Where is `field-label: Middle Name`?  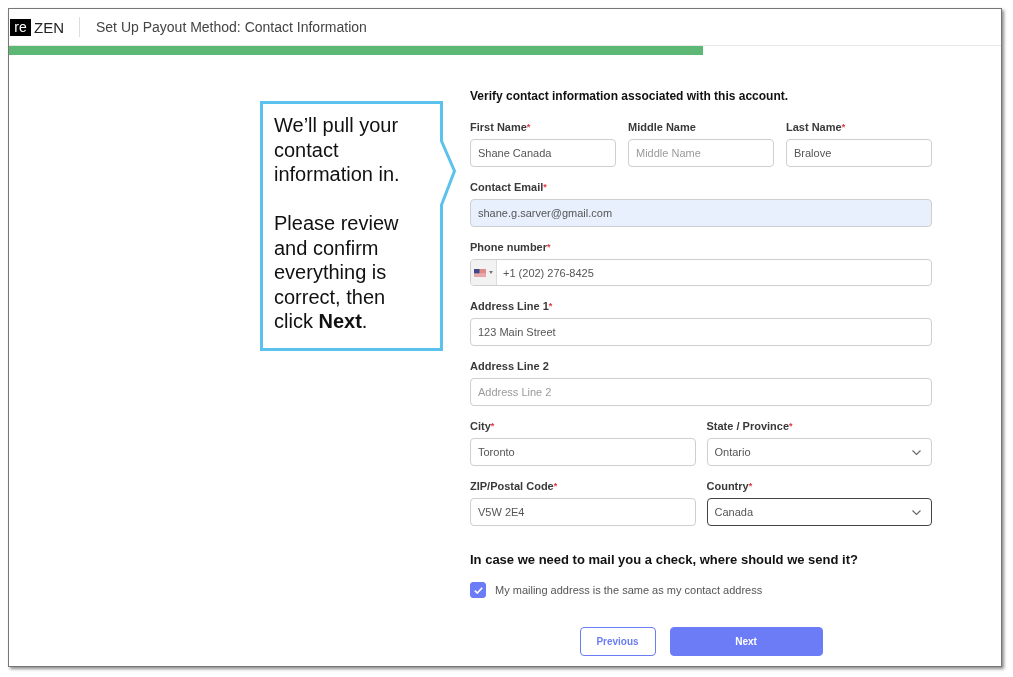
field-label: Middle Name is located at coordinates (662, 127).